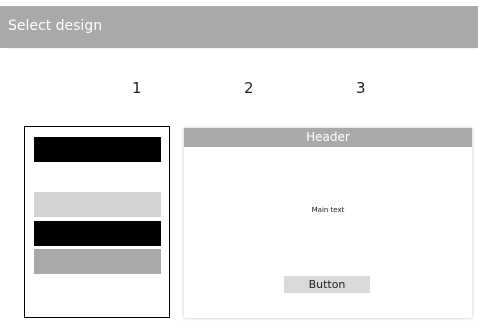  Describe the element at coordinates (97, 261) in the screenshot. I see `preview-bar-mid-gray` at that location.